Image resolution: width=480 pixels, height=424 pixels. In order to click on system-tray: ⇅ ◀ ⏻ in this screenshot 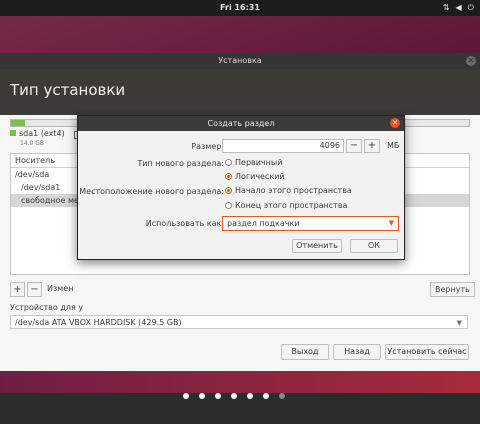, I will do `click(458, 8)`.